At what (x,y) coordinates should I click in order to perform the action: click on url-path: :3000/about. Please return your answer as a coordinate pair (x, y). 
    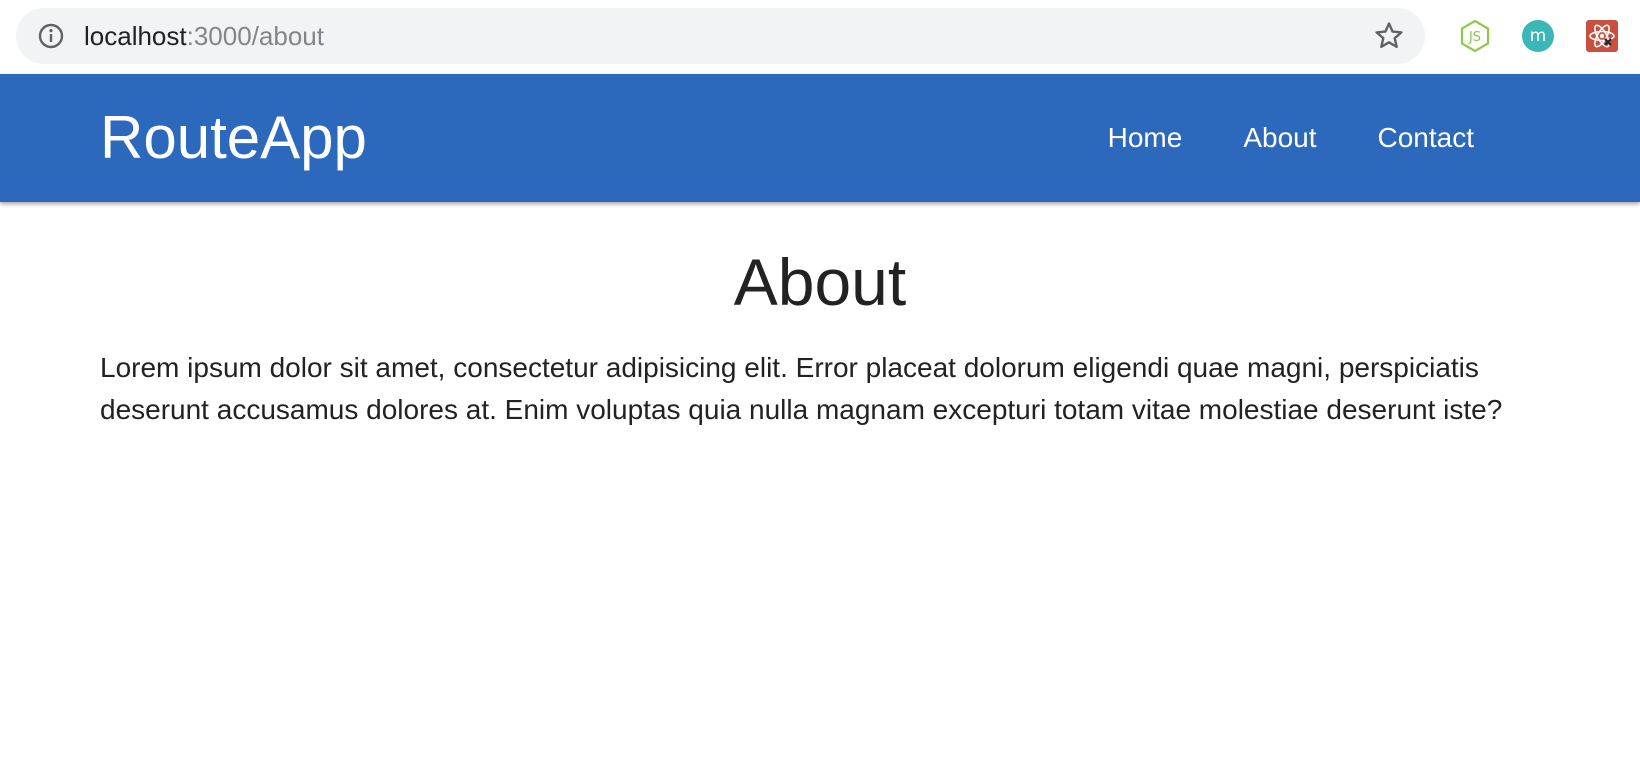
    Looking at the image, I should click on (255, 36).